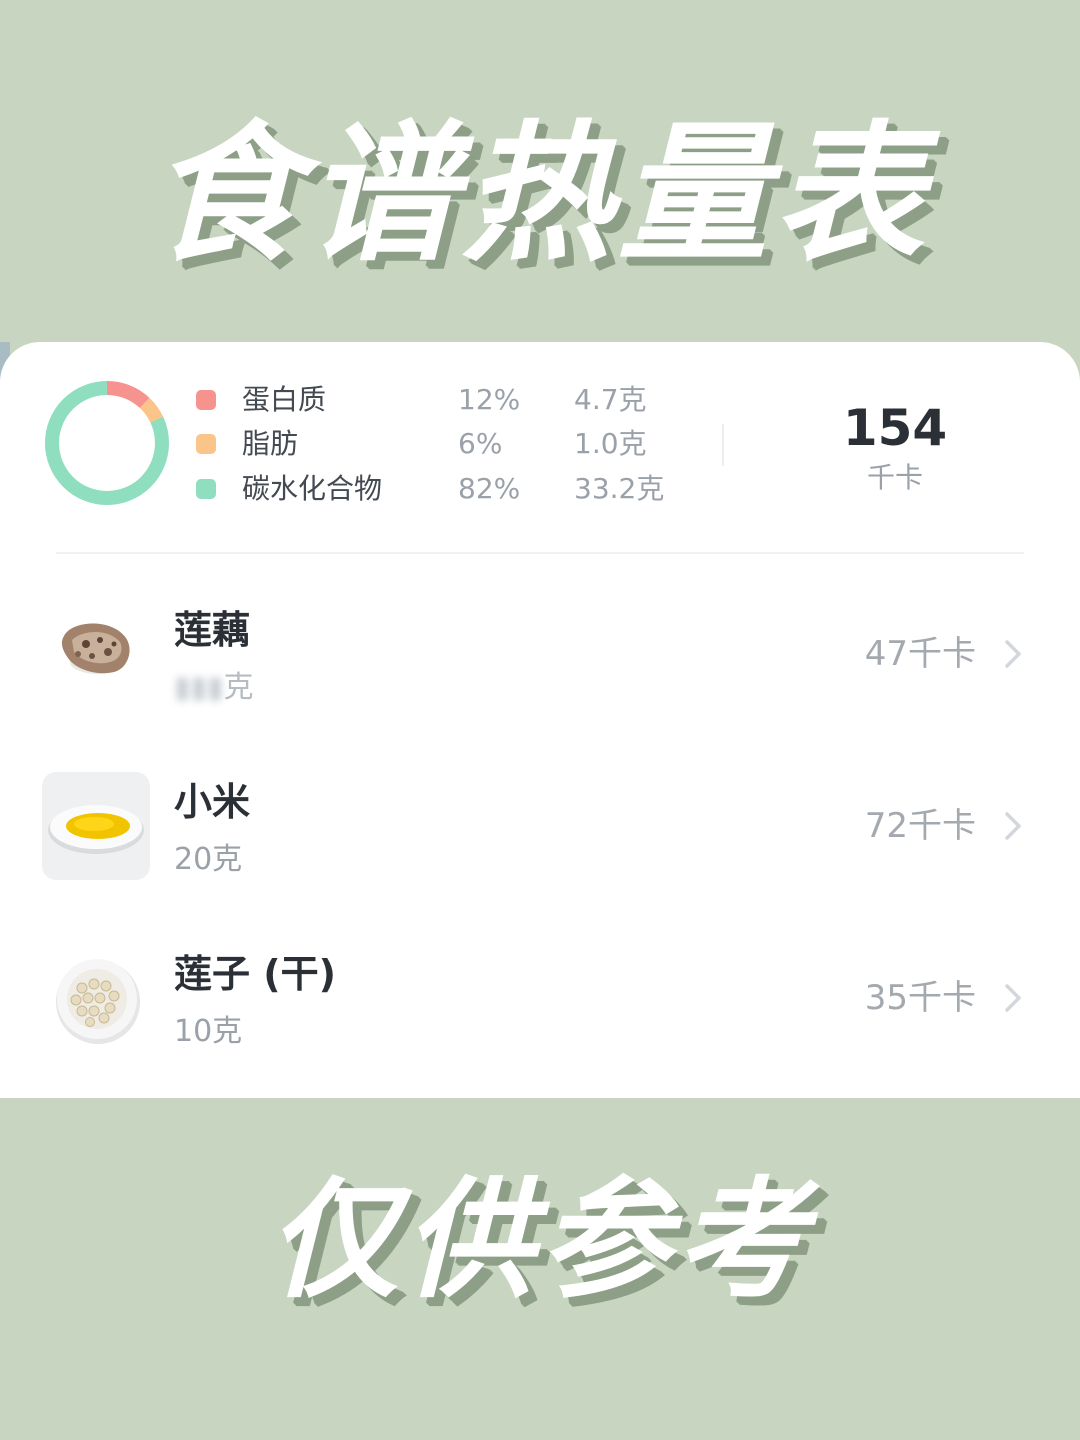 The image size is (1080, 1440). What do you see at coordinates (920, 998) in the screenshot?
I see `food-calories: 35千卡` at bounding box center [920, 998].